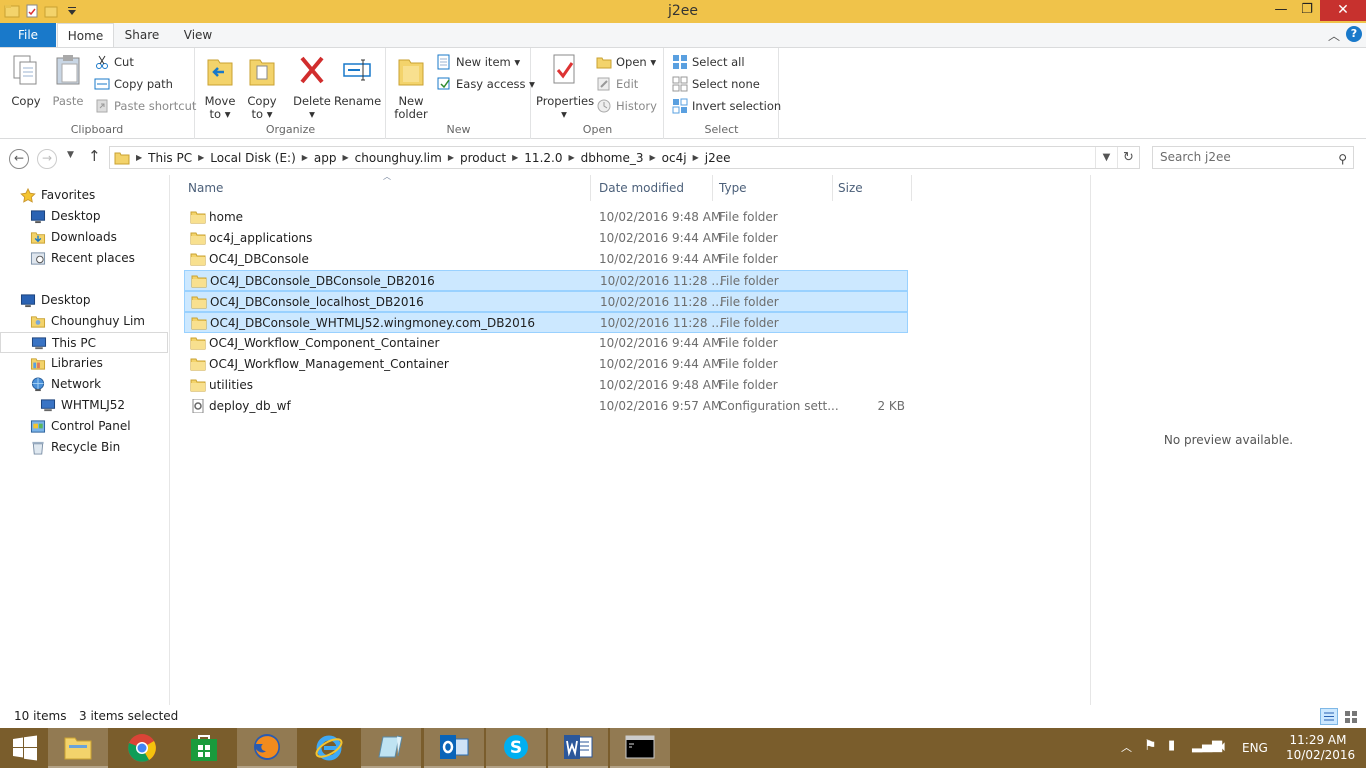  I want to click on taskbar-notepad, so click(391, 748).